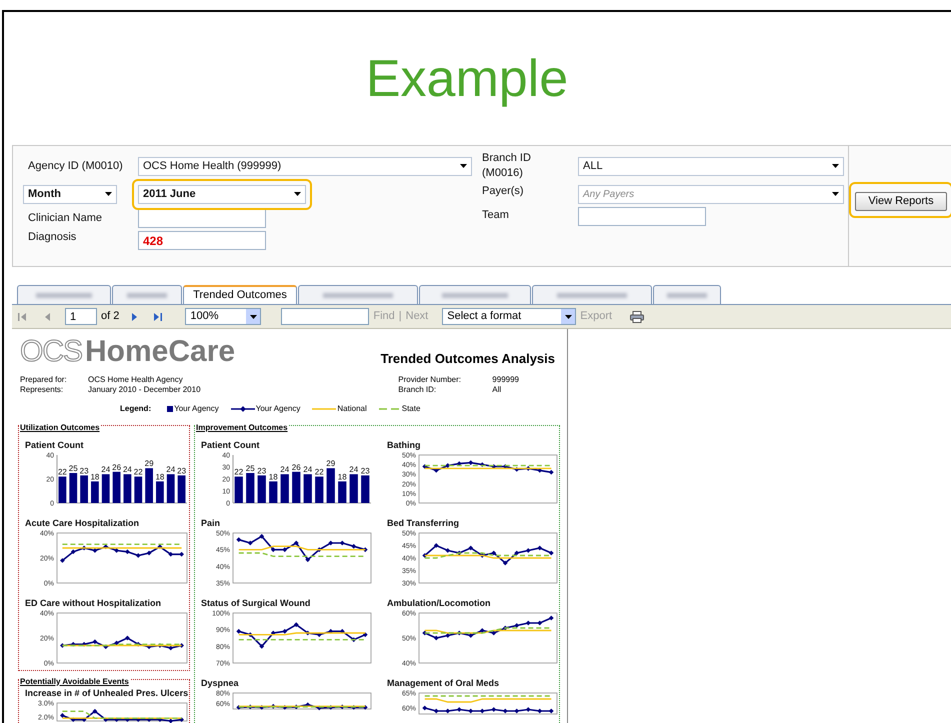 This screenshot has height=723, width=951. What do you see at coordinates (70, 194) in the screenshot?
I see `period-type-dropdown: Month` at bounding box center [70, 194].